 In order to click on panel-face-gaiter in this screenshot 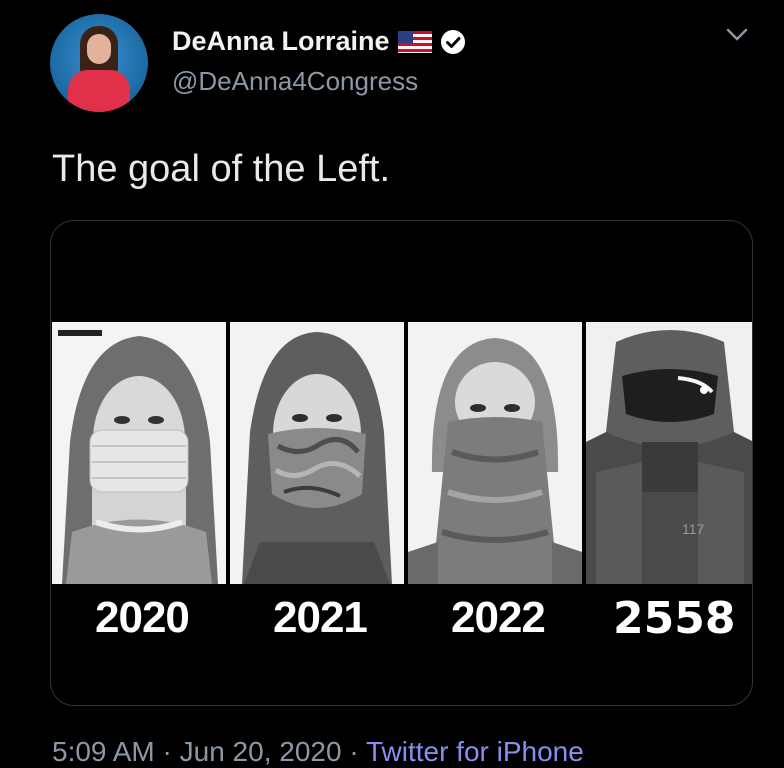, I will do `click(495, 453)`.